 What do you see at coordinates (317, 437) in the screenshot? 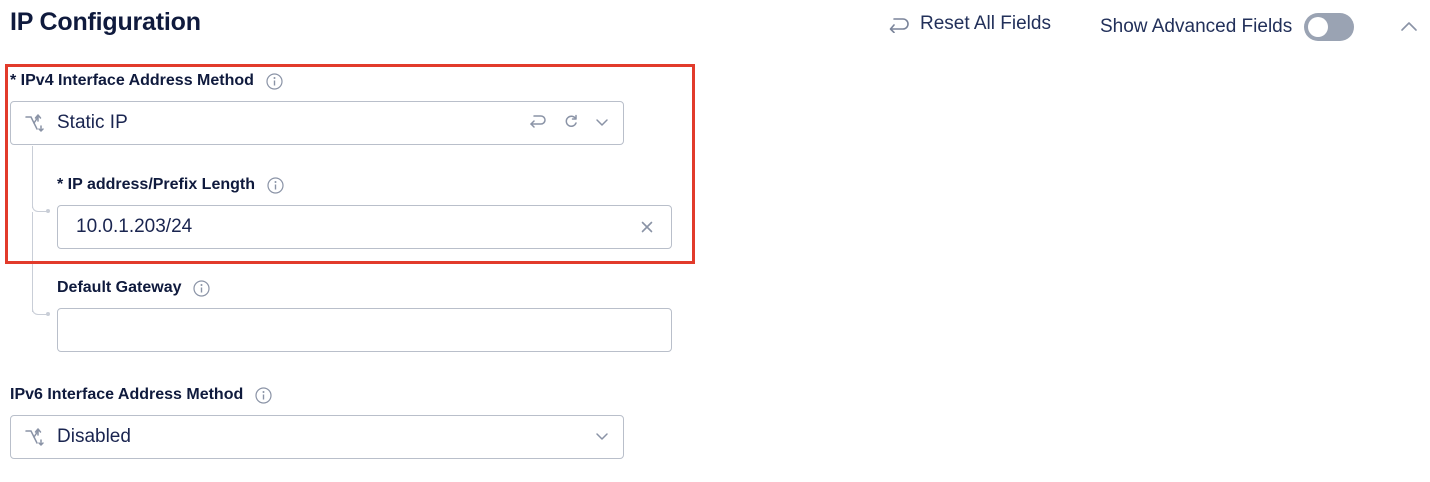
I see `ipv6-method-select: Disabled` at bounding box center [317, 437].